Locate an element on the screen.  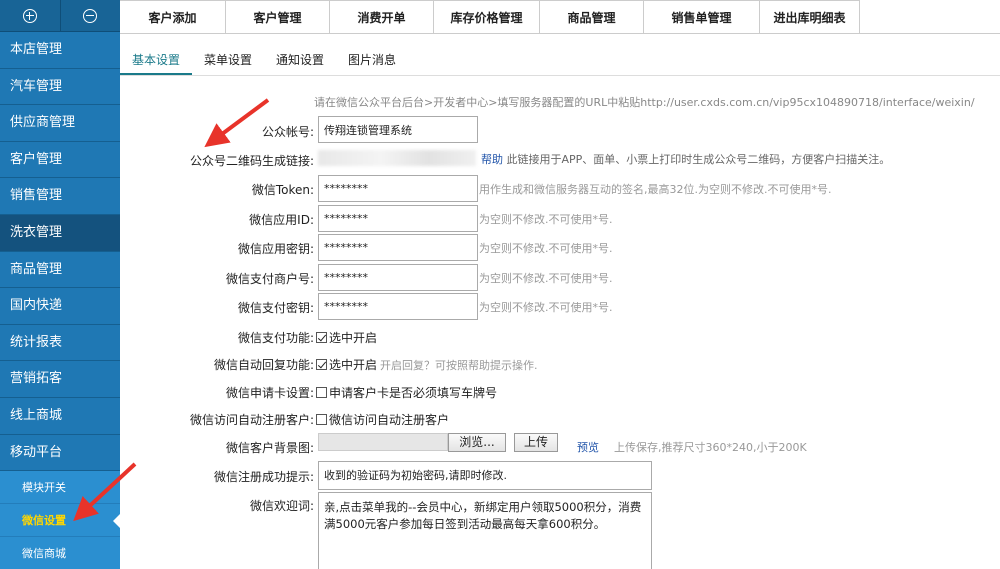
paykey-note: 为空则不修改.不可使用*号. is located at coordinates (546, 307).